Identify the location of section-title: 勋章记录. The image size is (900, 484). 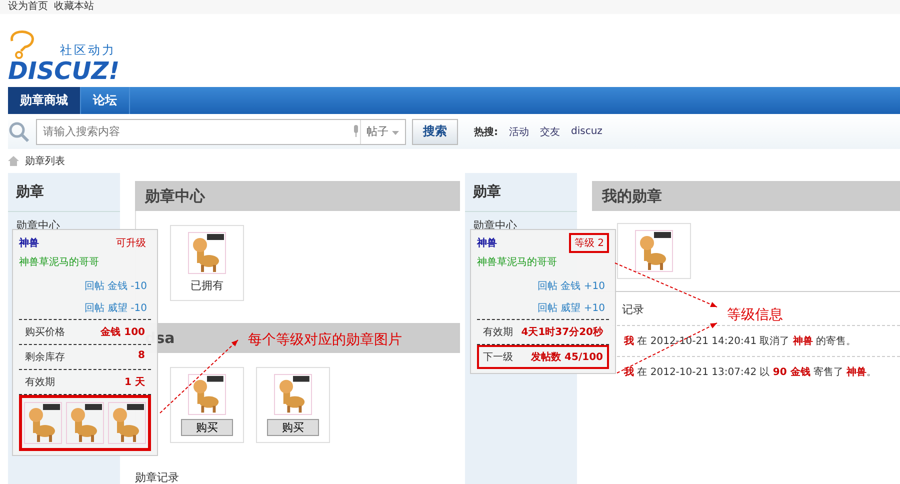
(157, 477).